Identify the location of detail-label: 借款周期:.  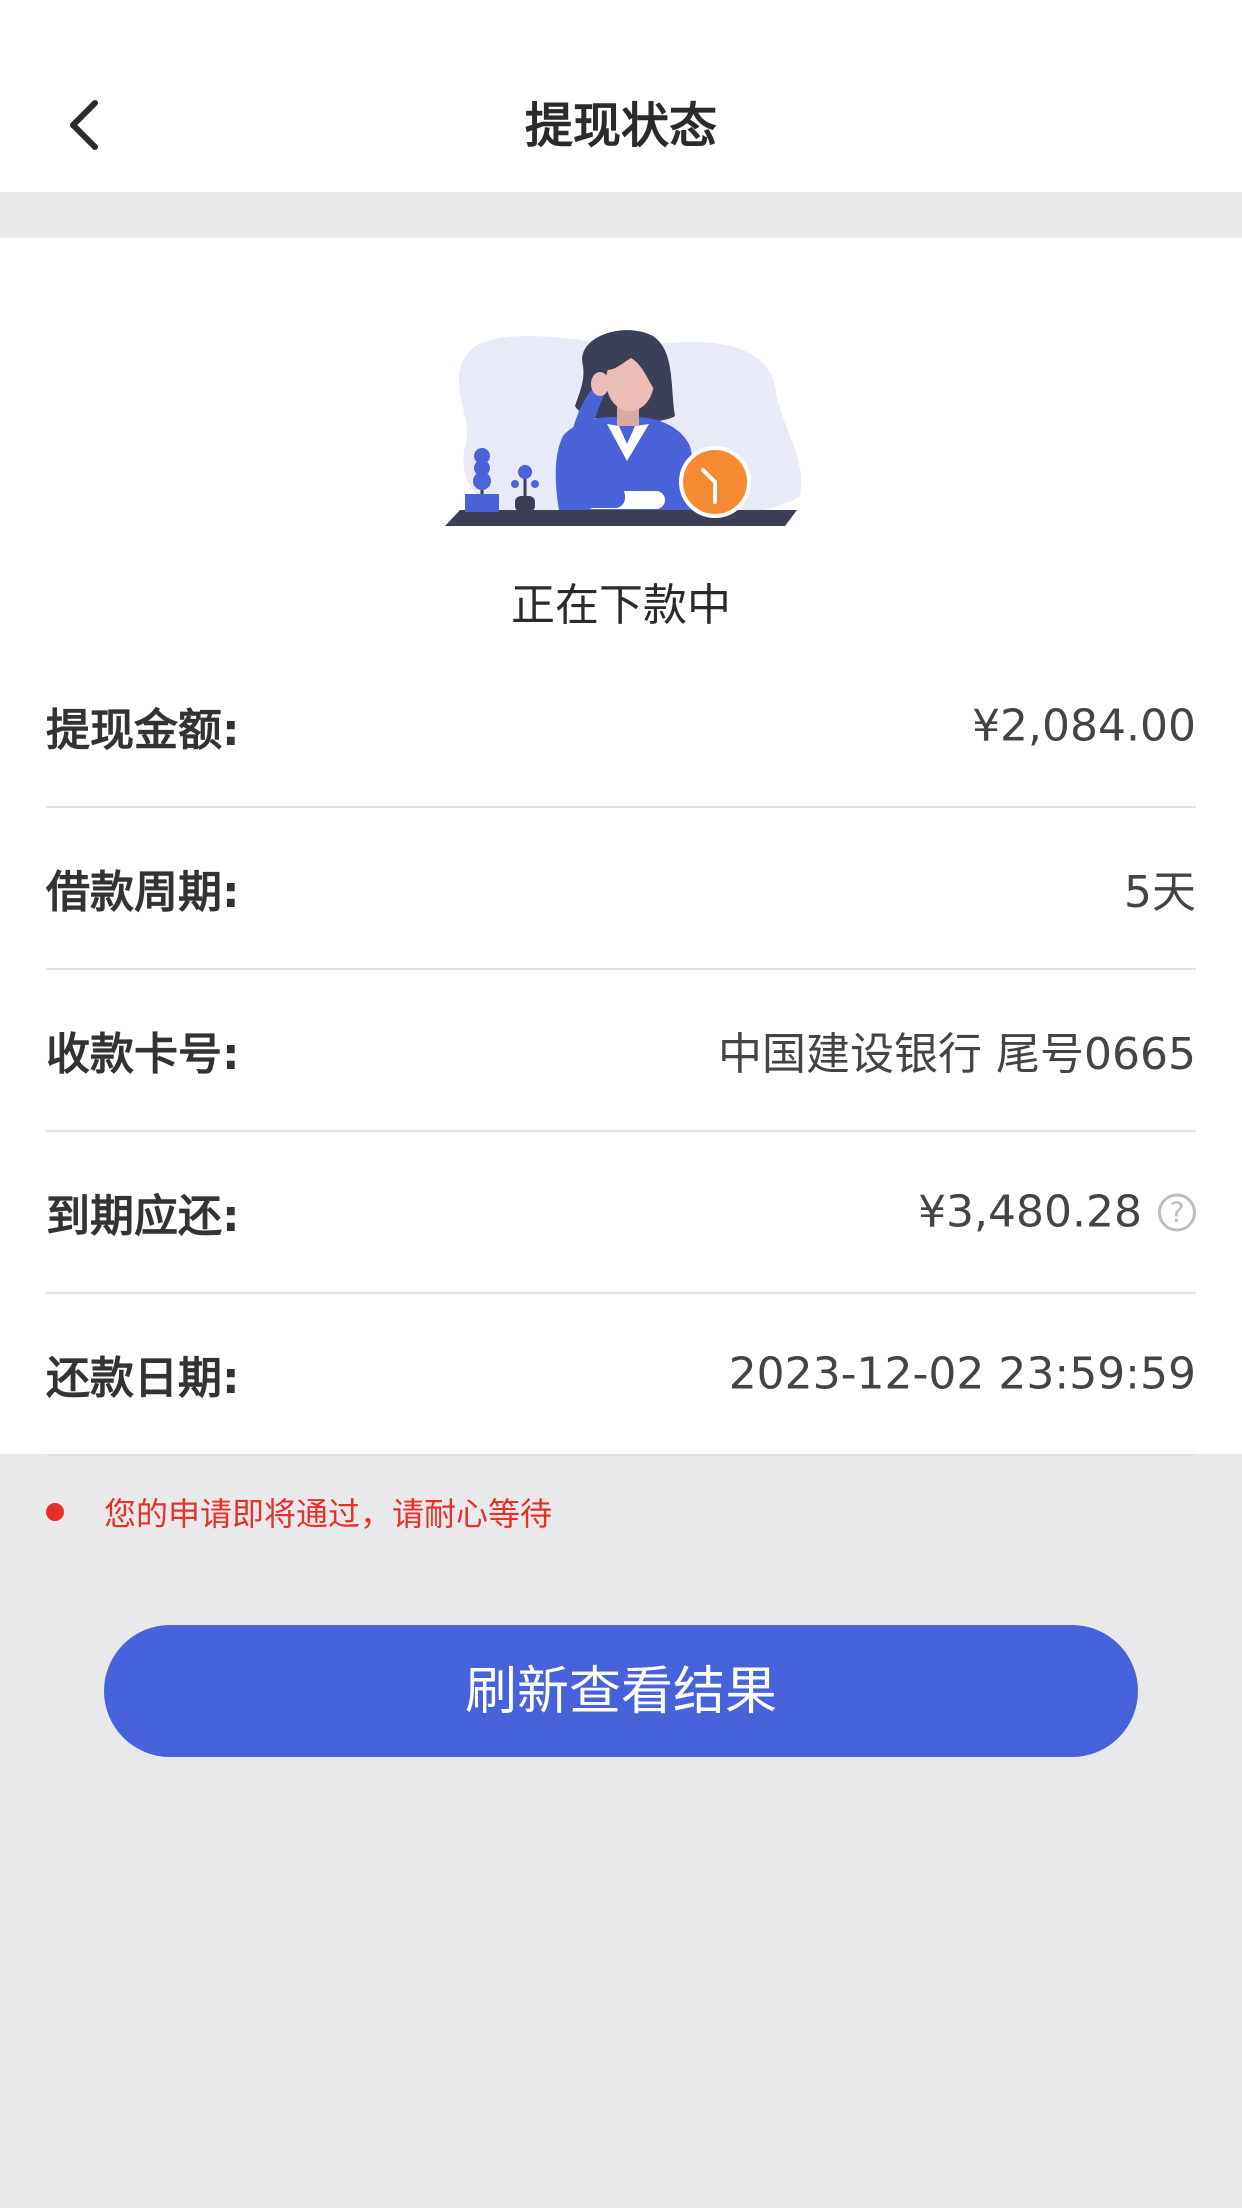
(143, 892).